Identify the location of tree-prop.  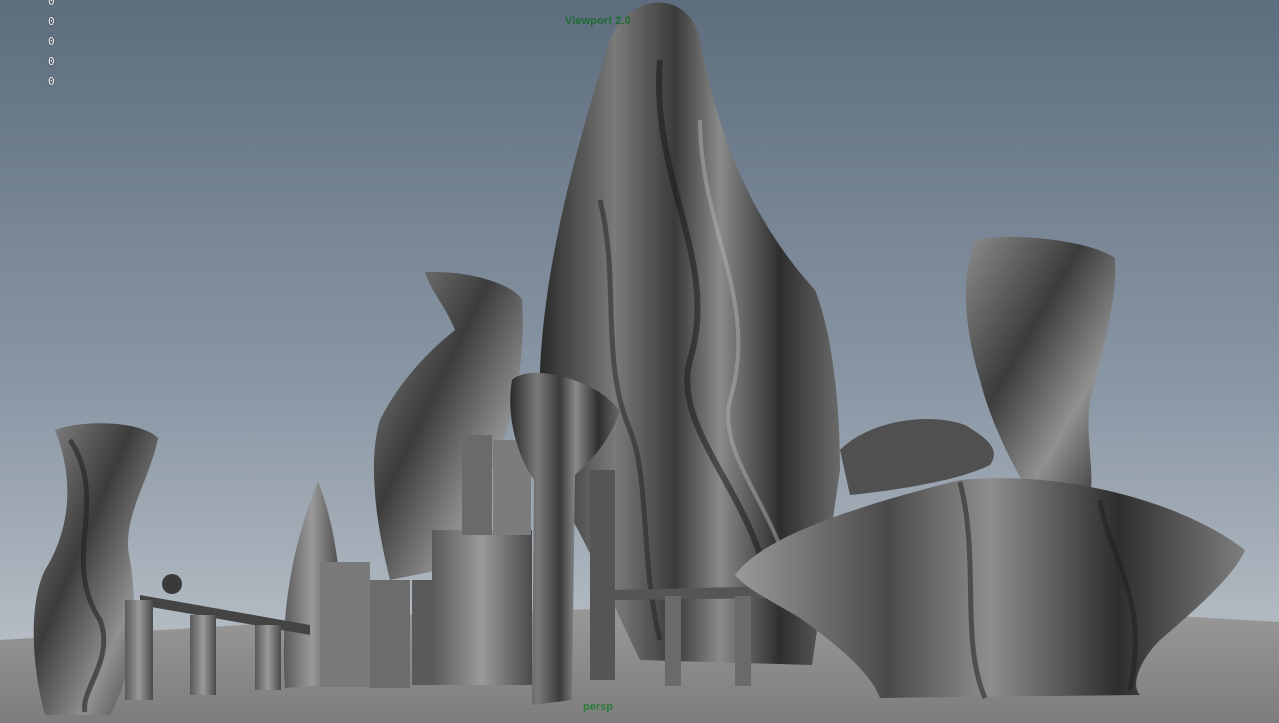
(172, 584).